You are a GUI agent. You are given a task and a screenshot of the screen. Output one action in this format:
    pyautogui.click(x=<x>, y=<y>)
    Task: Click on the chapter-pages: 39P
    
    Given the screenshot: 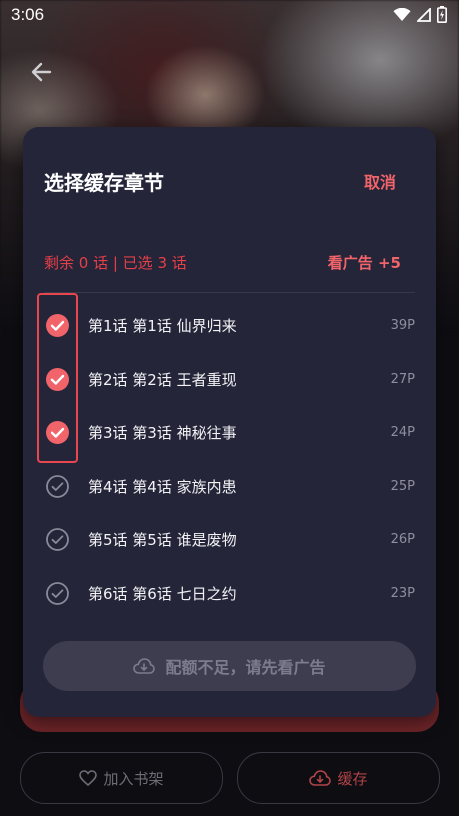 What is the action you would take?
    pyautogui.click(x=402, y=326)
    